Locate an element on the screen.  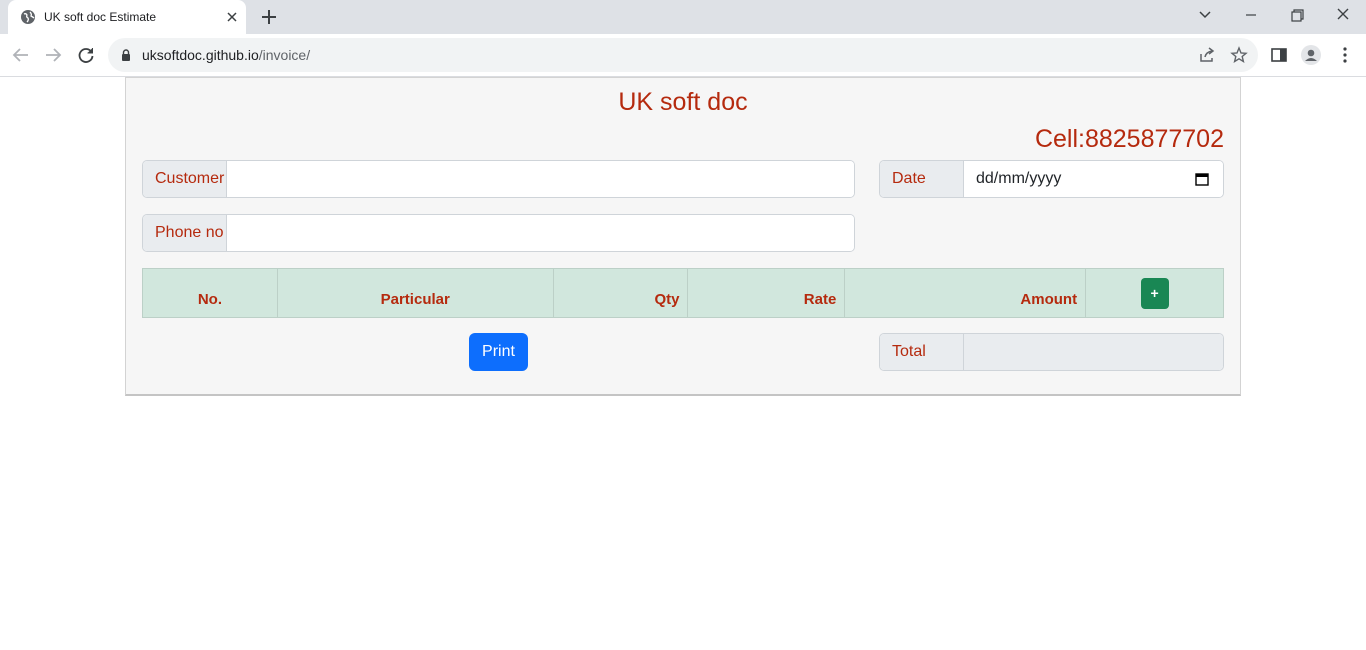
print-button: Print is located at coordinates (498, 352).